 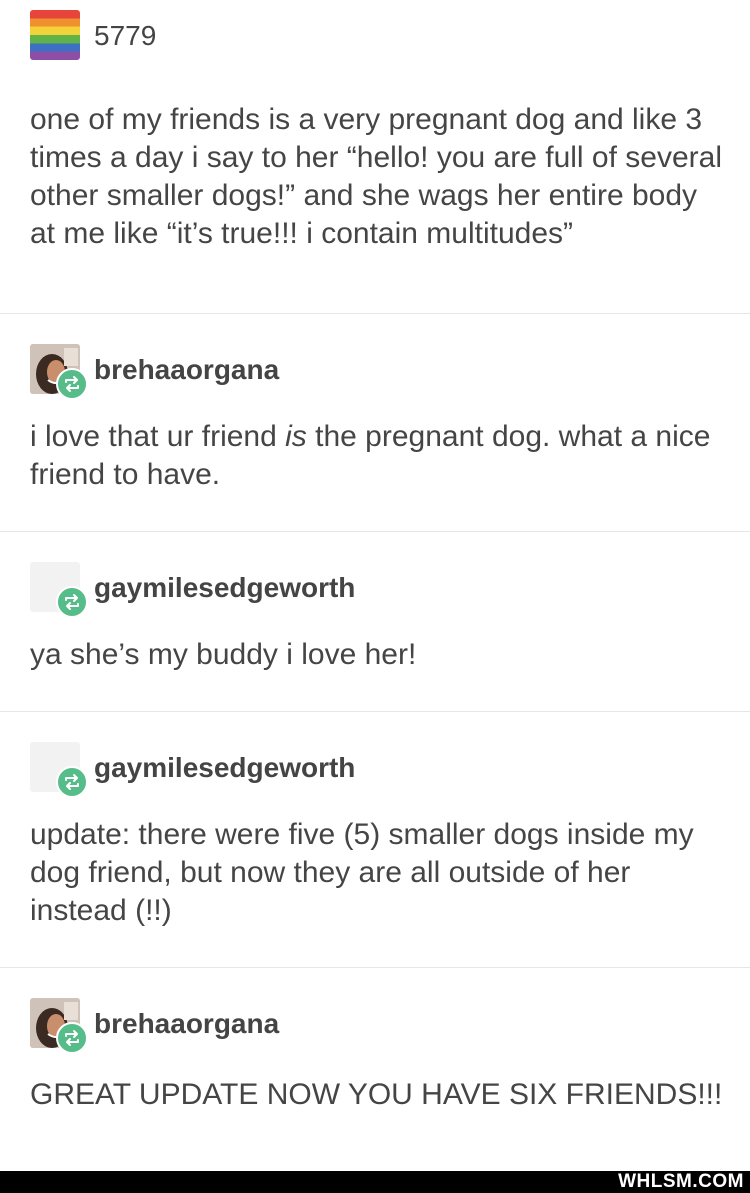 What do you see at coordinates (55, 35) in the screenshot?
I see `rainbow-flag-avatar` at bounding box center [55, 35].